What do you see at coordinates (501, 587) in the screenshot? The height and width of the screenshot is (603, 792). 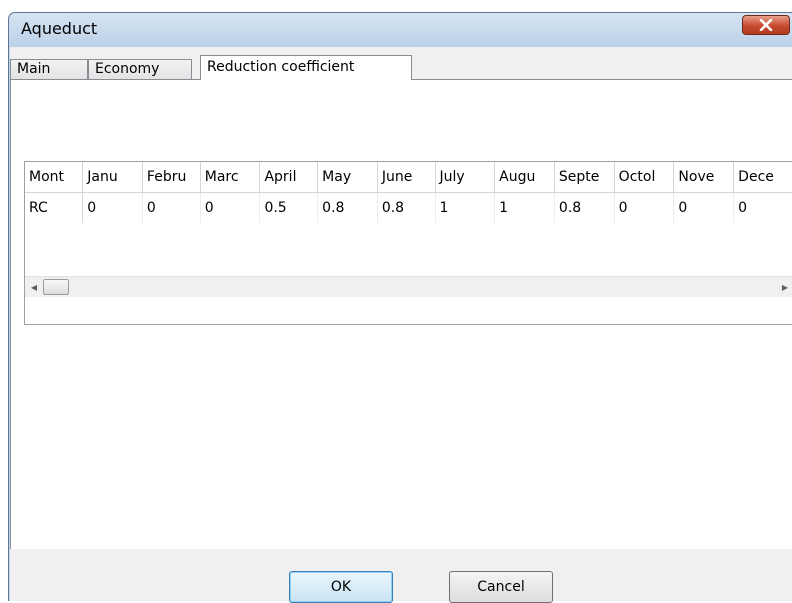 I see `cancel-button: Cancel` at bounding box center [501, 587].